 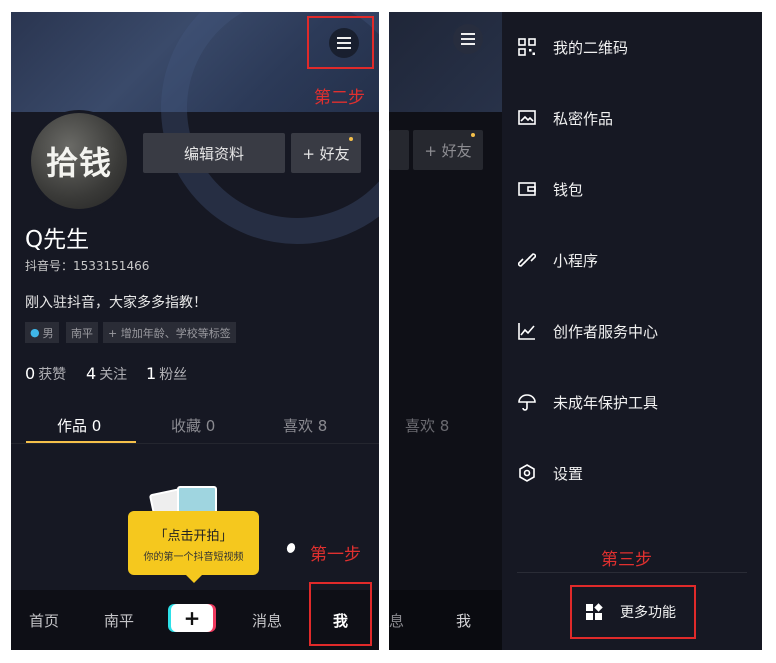 I want to click on tab-works: 作品 0, so click(x=79, y=425).